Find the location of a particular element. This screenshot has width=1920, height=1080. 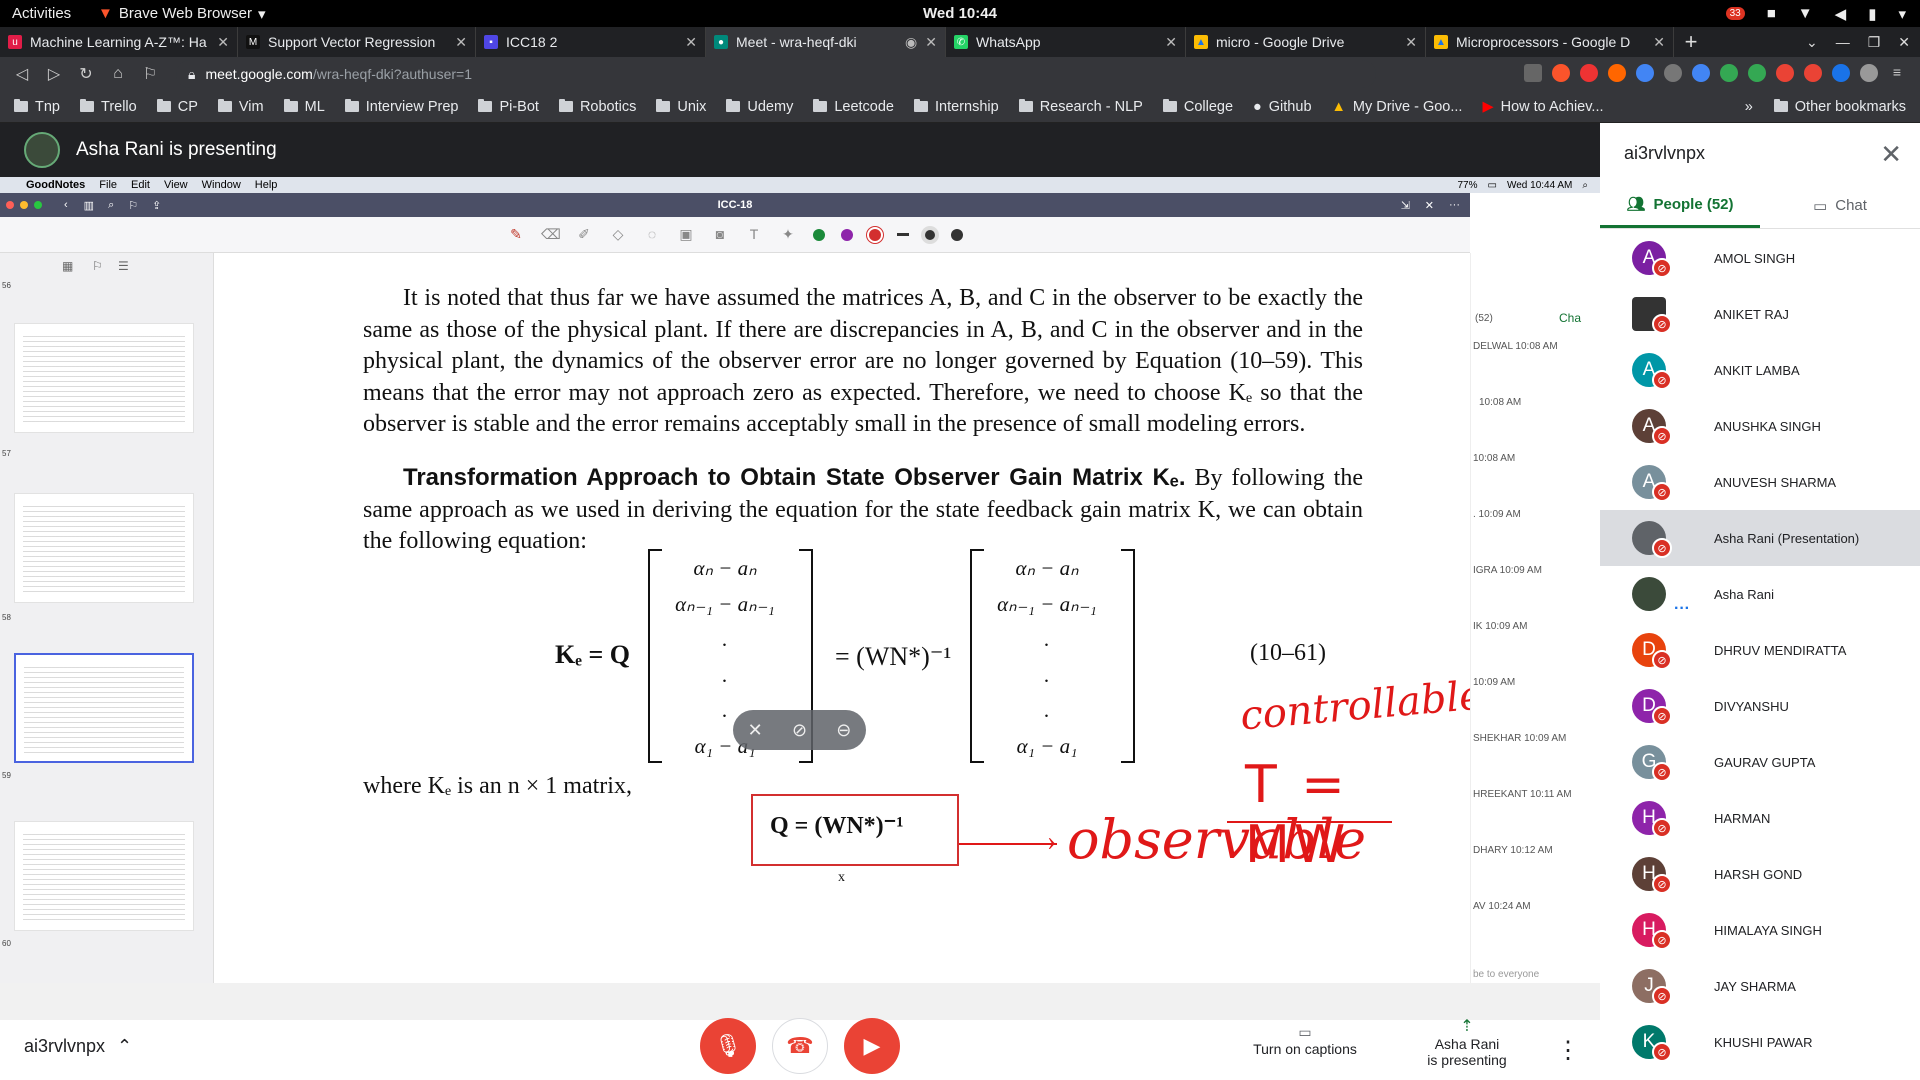

camera-toggle-button: ▶ is located at coordinates (872, 1046).